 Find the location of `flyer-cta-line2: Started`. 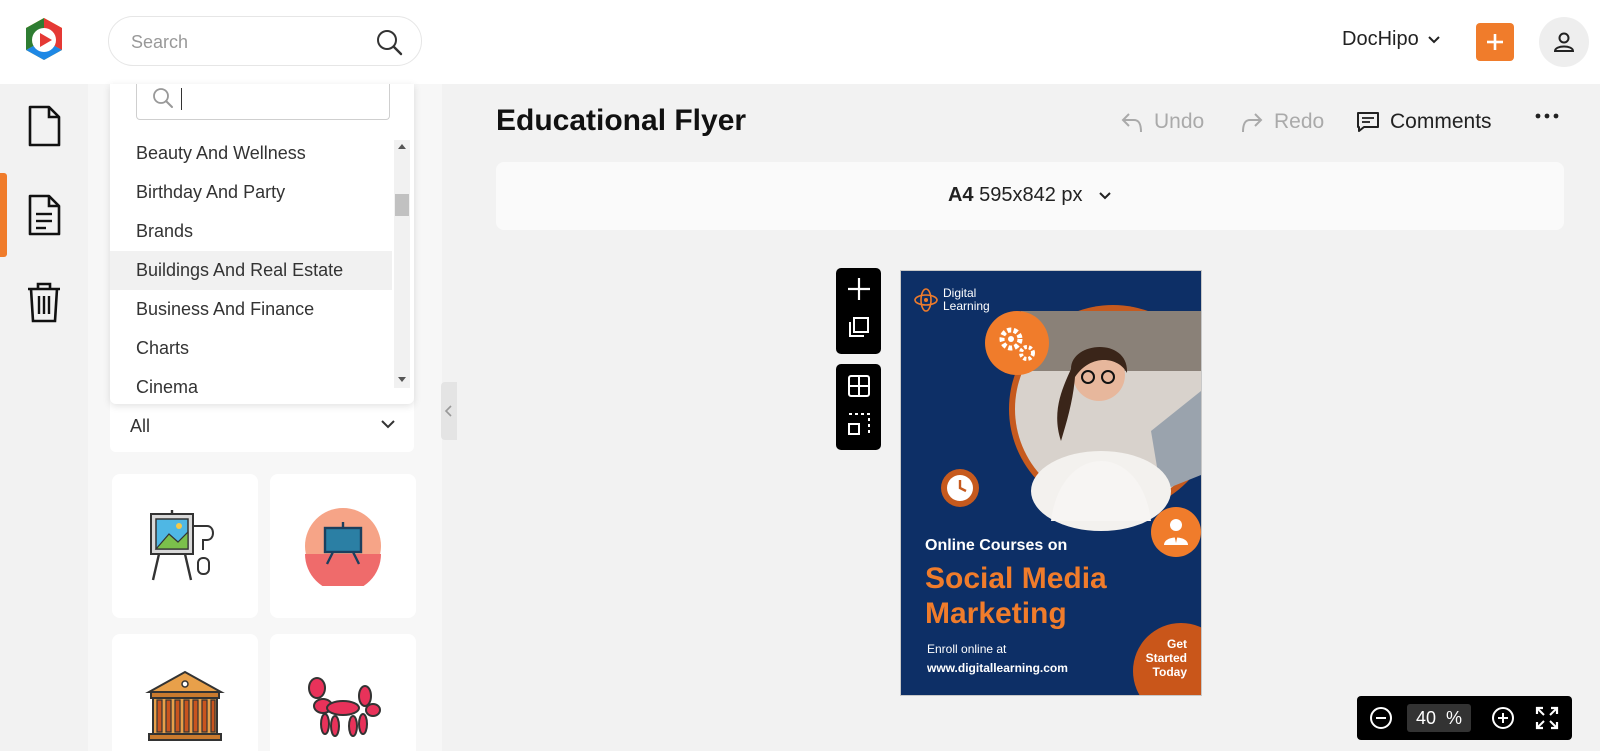

flyer-cta-line2: Started is located at coordinates (1166, 658).